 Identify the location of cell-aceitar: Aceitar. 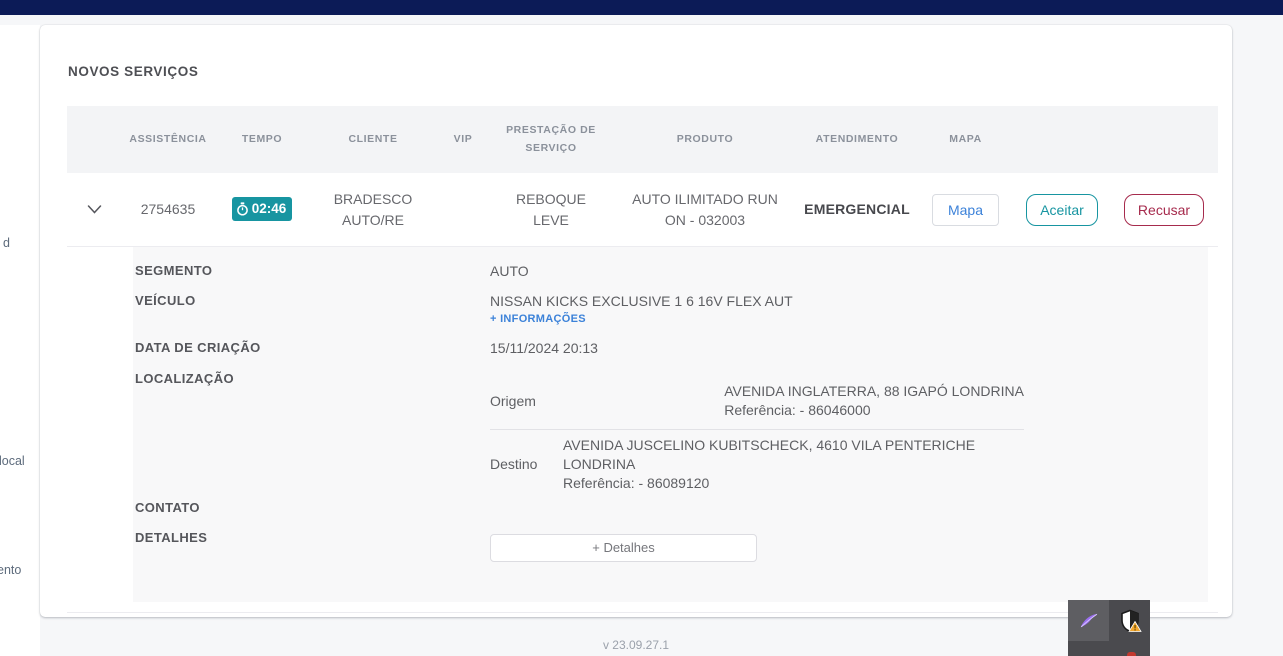
(1062, 209).